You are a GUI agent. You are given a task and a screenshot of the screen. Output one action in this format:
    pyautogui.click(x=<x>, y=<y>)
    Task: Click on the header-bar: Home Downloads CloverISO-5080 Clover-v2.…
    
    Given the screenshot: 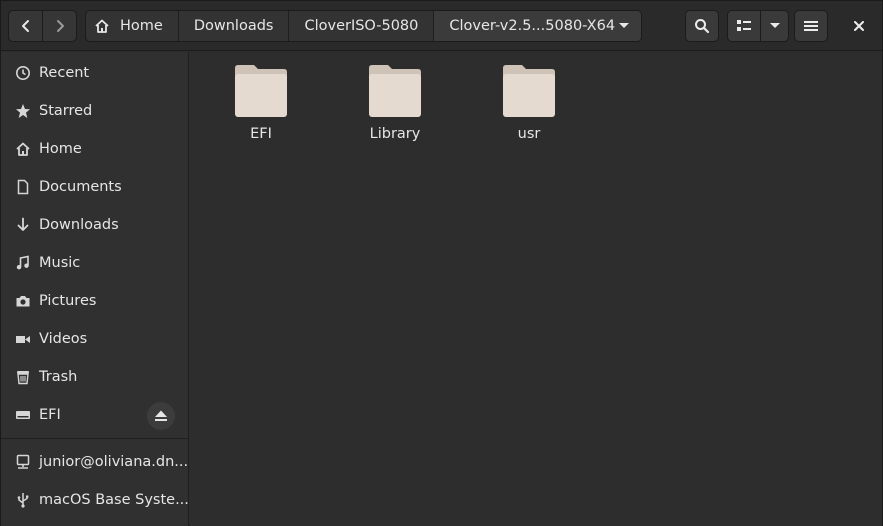 What is the action you would take?
    pyautogui.click(x=441, y=26)
    